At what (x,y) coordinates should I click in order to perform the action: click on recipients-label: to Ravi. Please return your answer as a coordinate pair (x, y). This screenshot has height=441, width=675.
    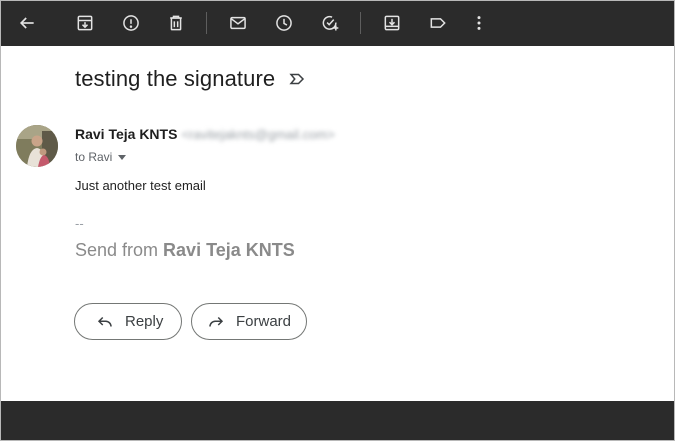
    Looking at the image, I should click on (94, 157).